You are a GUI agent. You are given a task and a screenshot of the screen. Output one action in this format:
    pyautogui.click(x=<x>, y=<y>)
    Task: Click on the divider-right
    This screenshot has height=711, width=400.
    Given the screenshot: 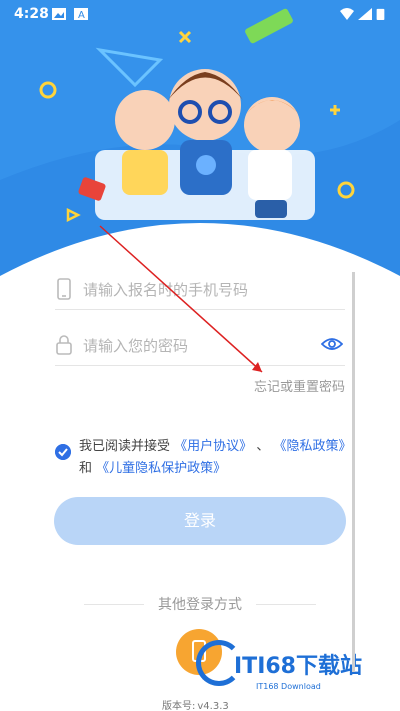 What is the action you would take?
    pyautogui.click(x=286, y=604)
    